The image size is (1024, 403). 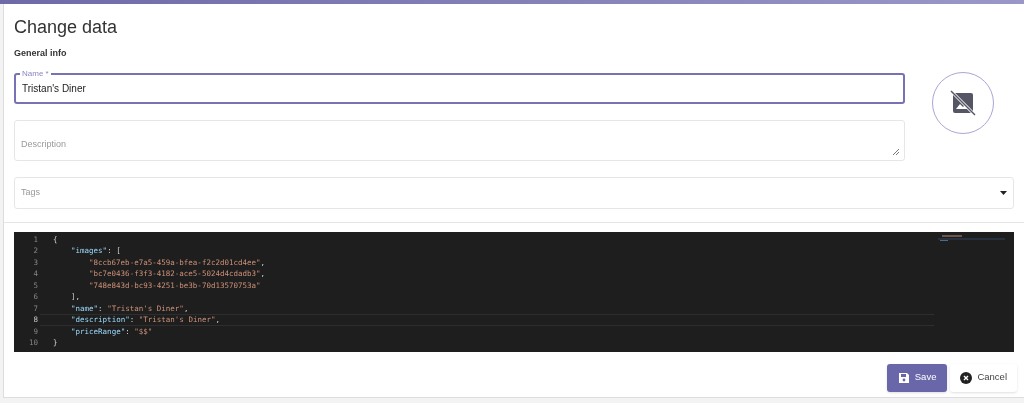 I want to click on dropdown-caret-icon, so click(x=1003, y=192).